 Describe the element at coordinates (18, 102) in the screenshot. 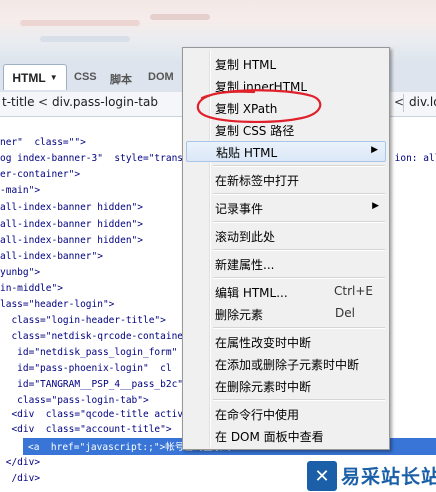

I see `breadcrumb-item: t-title` at that location.